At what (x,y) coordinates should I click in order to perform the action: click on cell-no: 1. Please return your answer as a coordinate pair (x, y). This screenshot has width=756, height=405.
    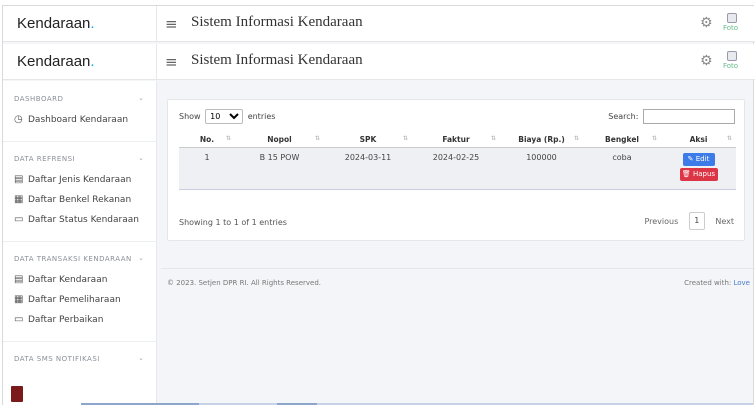
    Looking at the image, I should click on (207, 168).